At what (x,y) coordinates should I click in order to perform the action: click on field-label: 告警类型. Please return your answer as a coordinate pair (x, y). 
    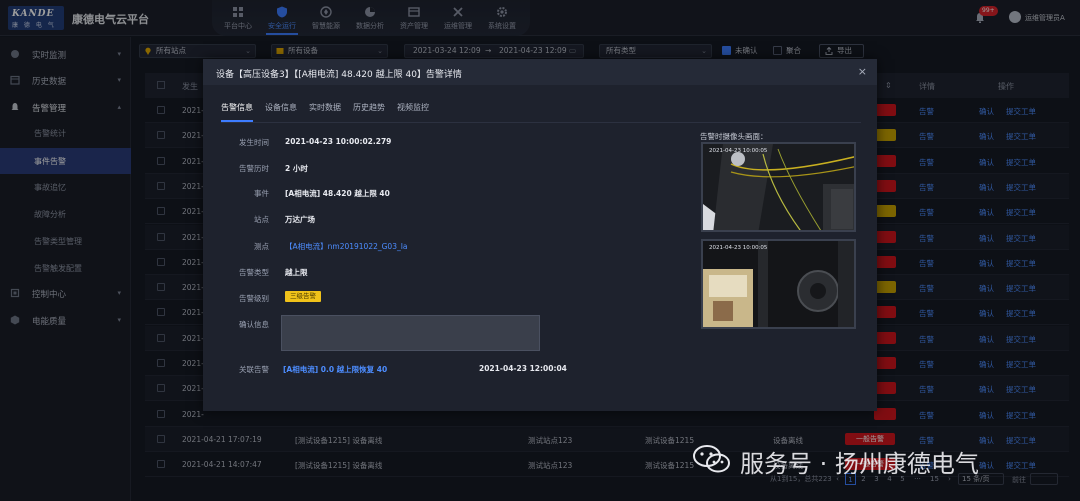
    Looking at the image, I should click on (254, 272).